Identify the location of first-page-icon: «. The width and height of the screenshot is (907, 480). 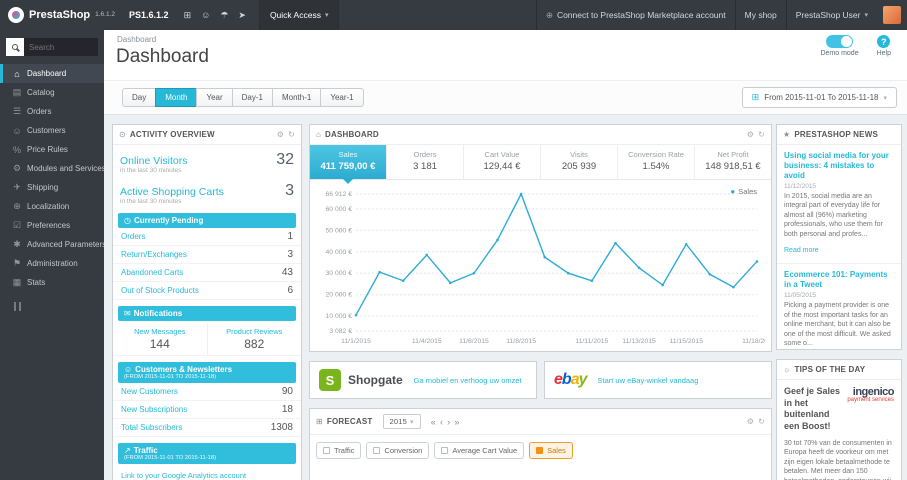
(433, 422).